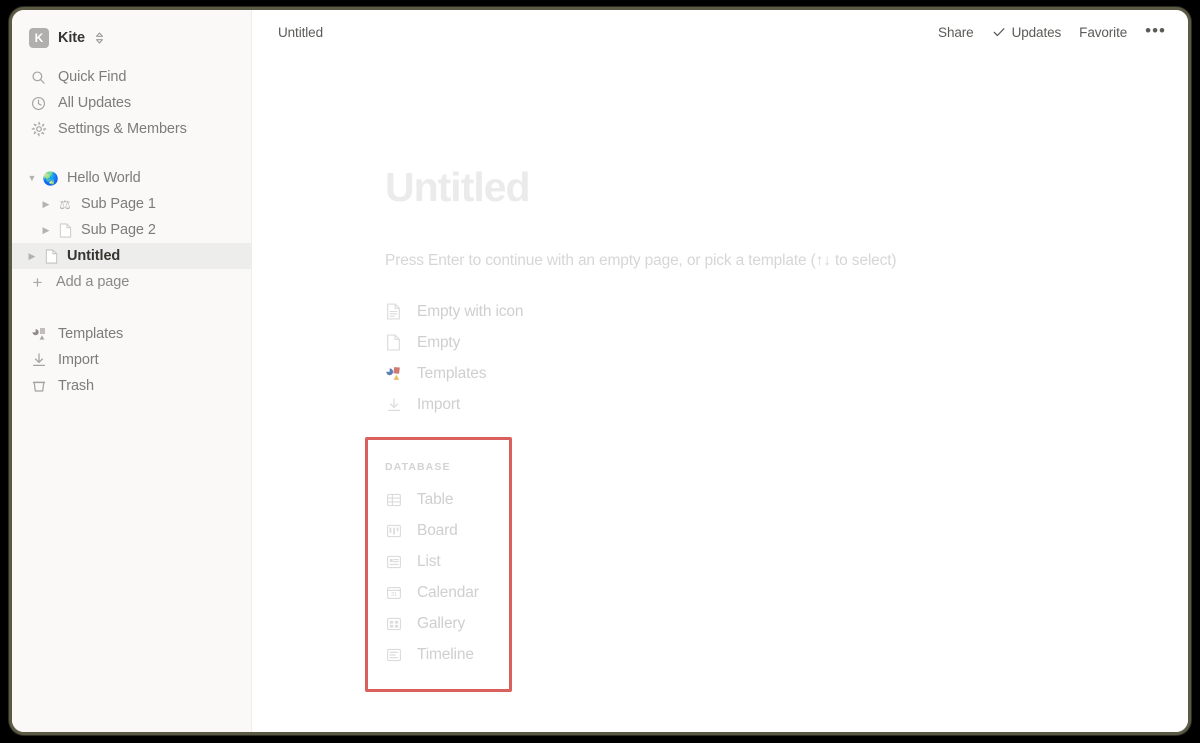 The width and height of the screenshot is (1200, 743). I want to click on favorite-button: Favorite, so click(1103, 32).